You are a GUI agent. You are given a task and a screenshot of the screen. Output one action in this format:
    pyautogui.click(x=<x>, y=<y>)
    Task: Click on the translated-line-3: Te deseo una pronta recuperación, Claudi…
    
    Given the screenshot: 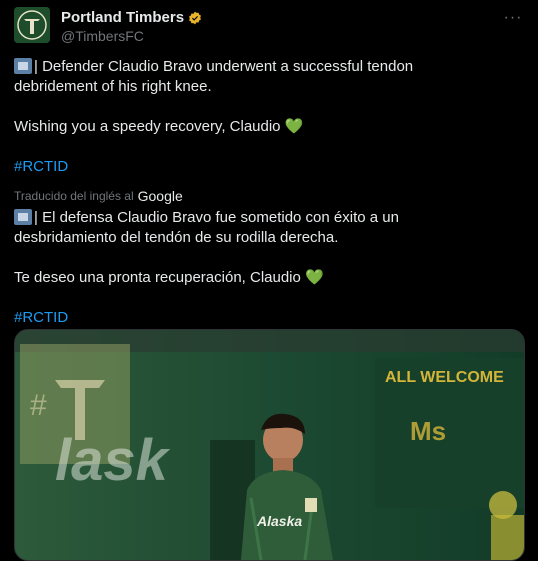 What is the action you would take?
    pyautogui.click(x=169, y=277)
    